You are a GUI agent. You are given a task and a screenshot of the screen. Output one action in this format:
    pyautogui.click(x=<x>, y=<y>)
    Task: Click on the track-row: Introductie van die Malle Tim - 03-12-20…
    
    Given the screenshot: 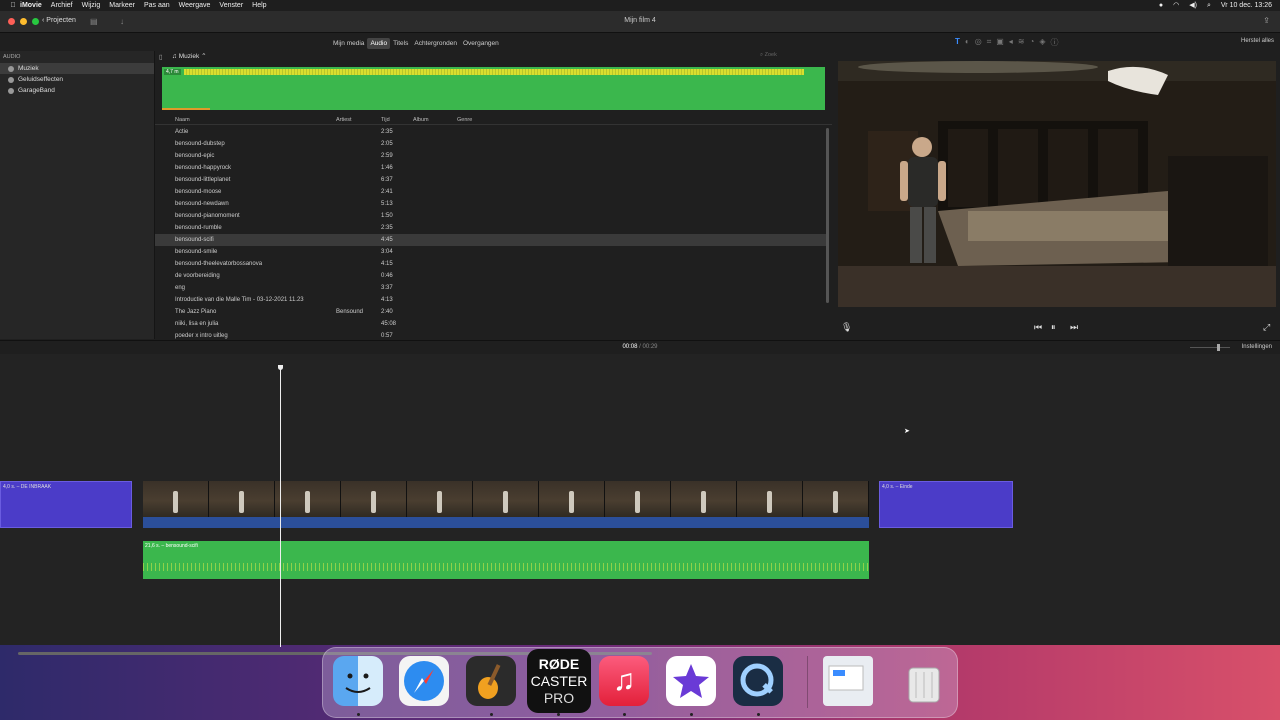 What is the action you would take?
    pyautogui.click(x=491, y=300)
    